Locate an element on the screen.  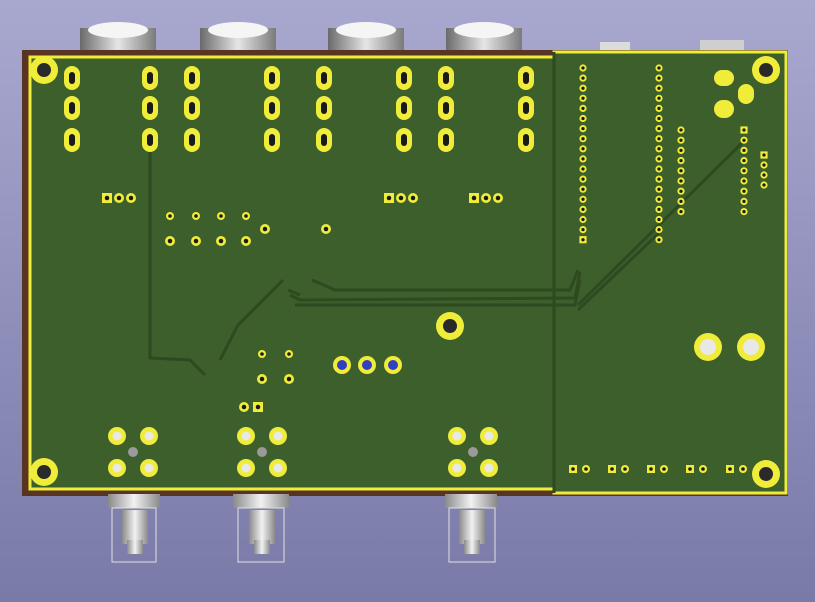
potentiometer-pads is located at coordinates (367, 365).